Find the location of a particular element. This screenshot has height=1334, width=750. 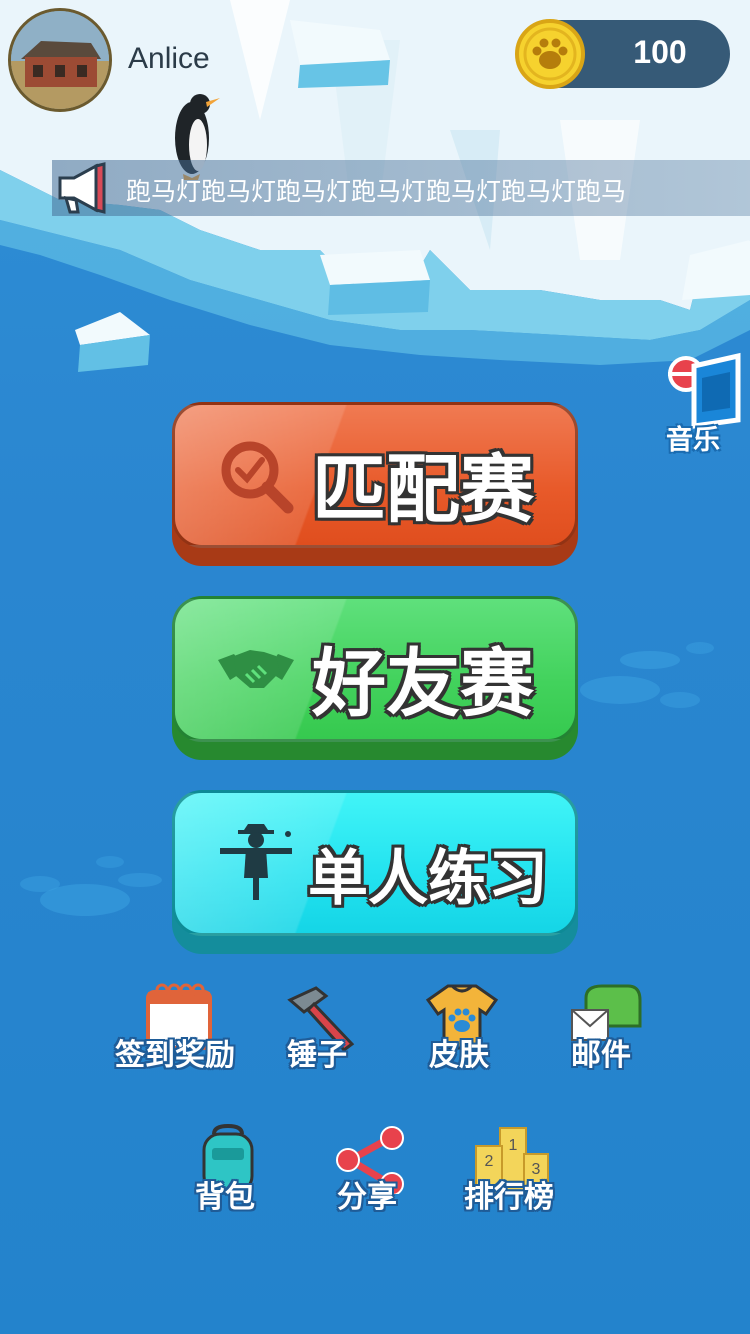

match-game-label: 匹配赛 is located at coordinates (423, 490).